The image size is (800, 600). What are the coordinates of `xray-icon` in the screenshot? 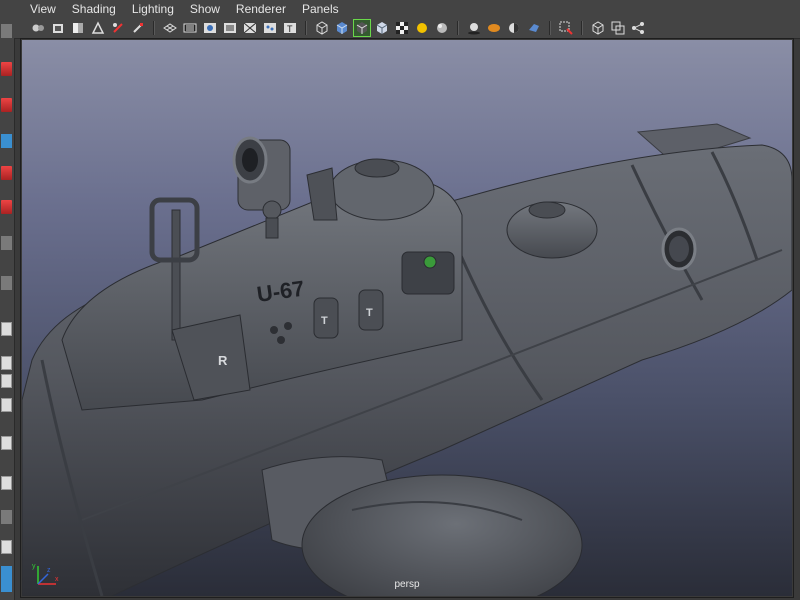 It's located at (618, 28).